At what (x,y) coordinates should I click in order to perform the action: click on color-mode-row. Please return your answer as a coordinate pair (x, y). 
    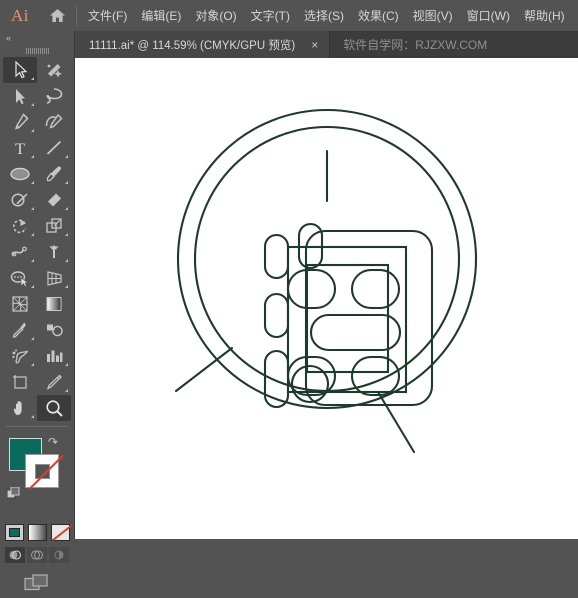
    Looking at the image, I should click on (37, 533).